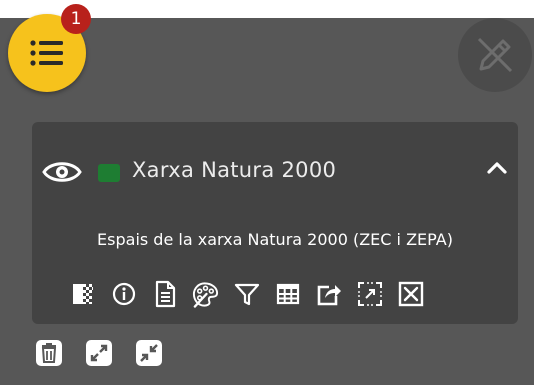 The height and width of the screenshot is (385, 534). I want to click on info-icon, so click(123, 294).